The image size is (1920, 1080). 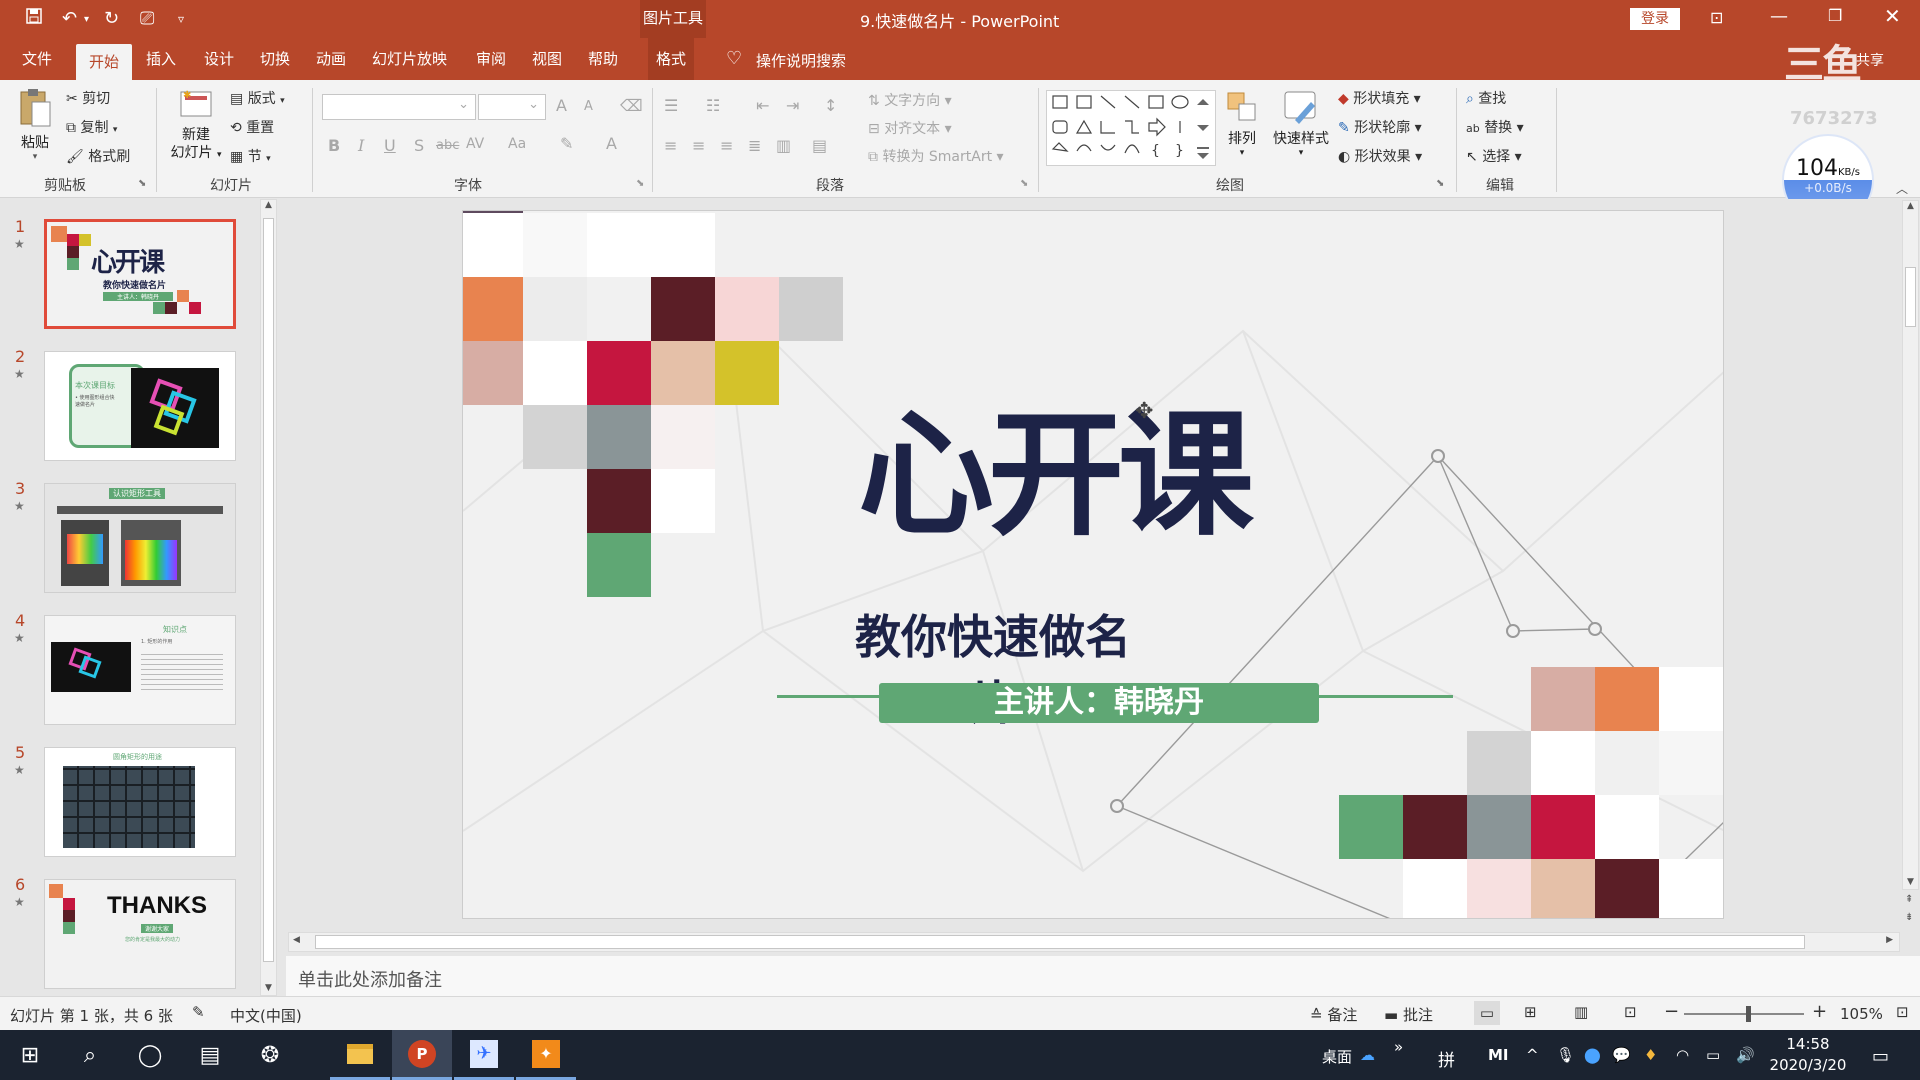 I want to click on tab-insert: 插入, so click(x=161, y=59).